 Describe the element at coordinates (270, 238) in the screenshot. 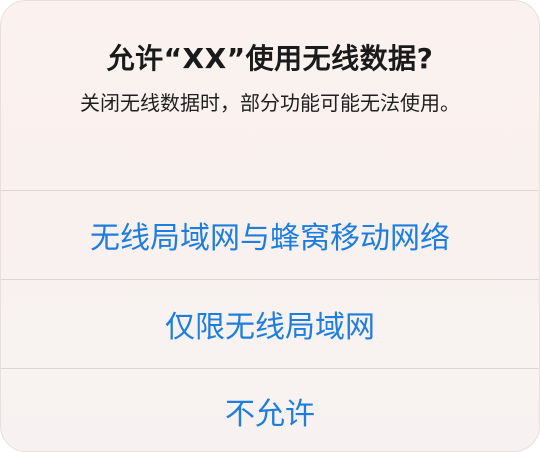

I see `allow-wlan-and-cellular-label: 无线局域网与蜂窝移动网络` at that location.